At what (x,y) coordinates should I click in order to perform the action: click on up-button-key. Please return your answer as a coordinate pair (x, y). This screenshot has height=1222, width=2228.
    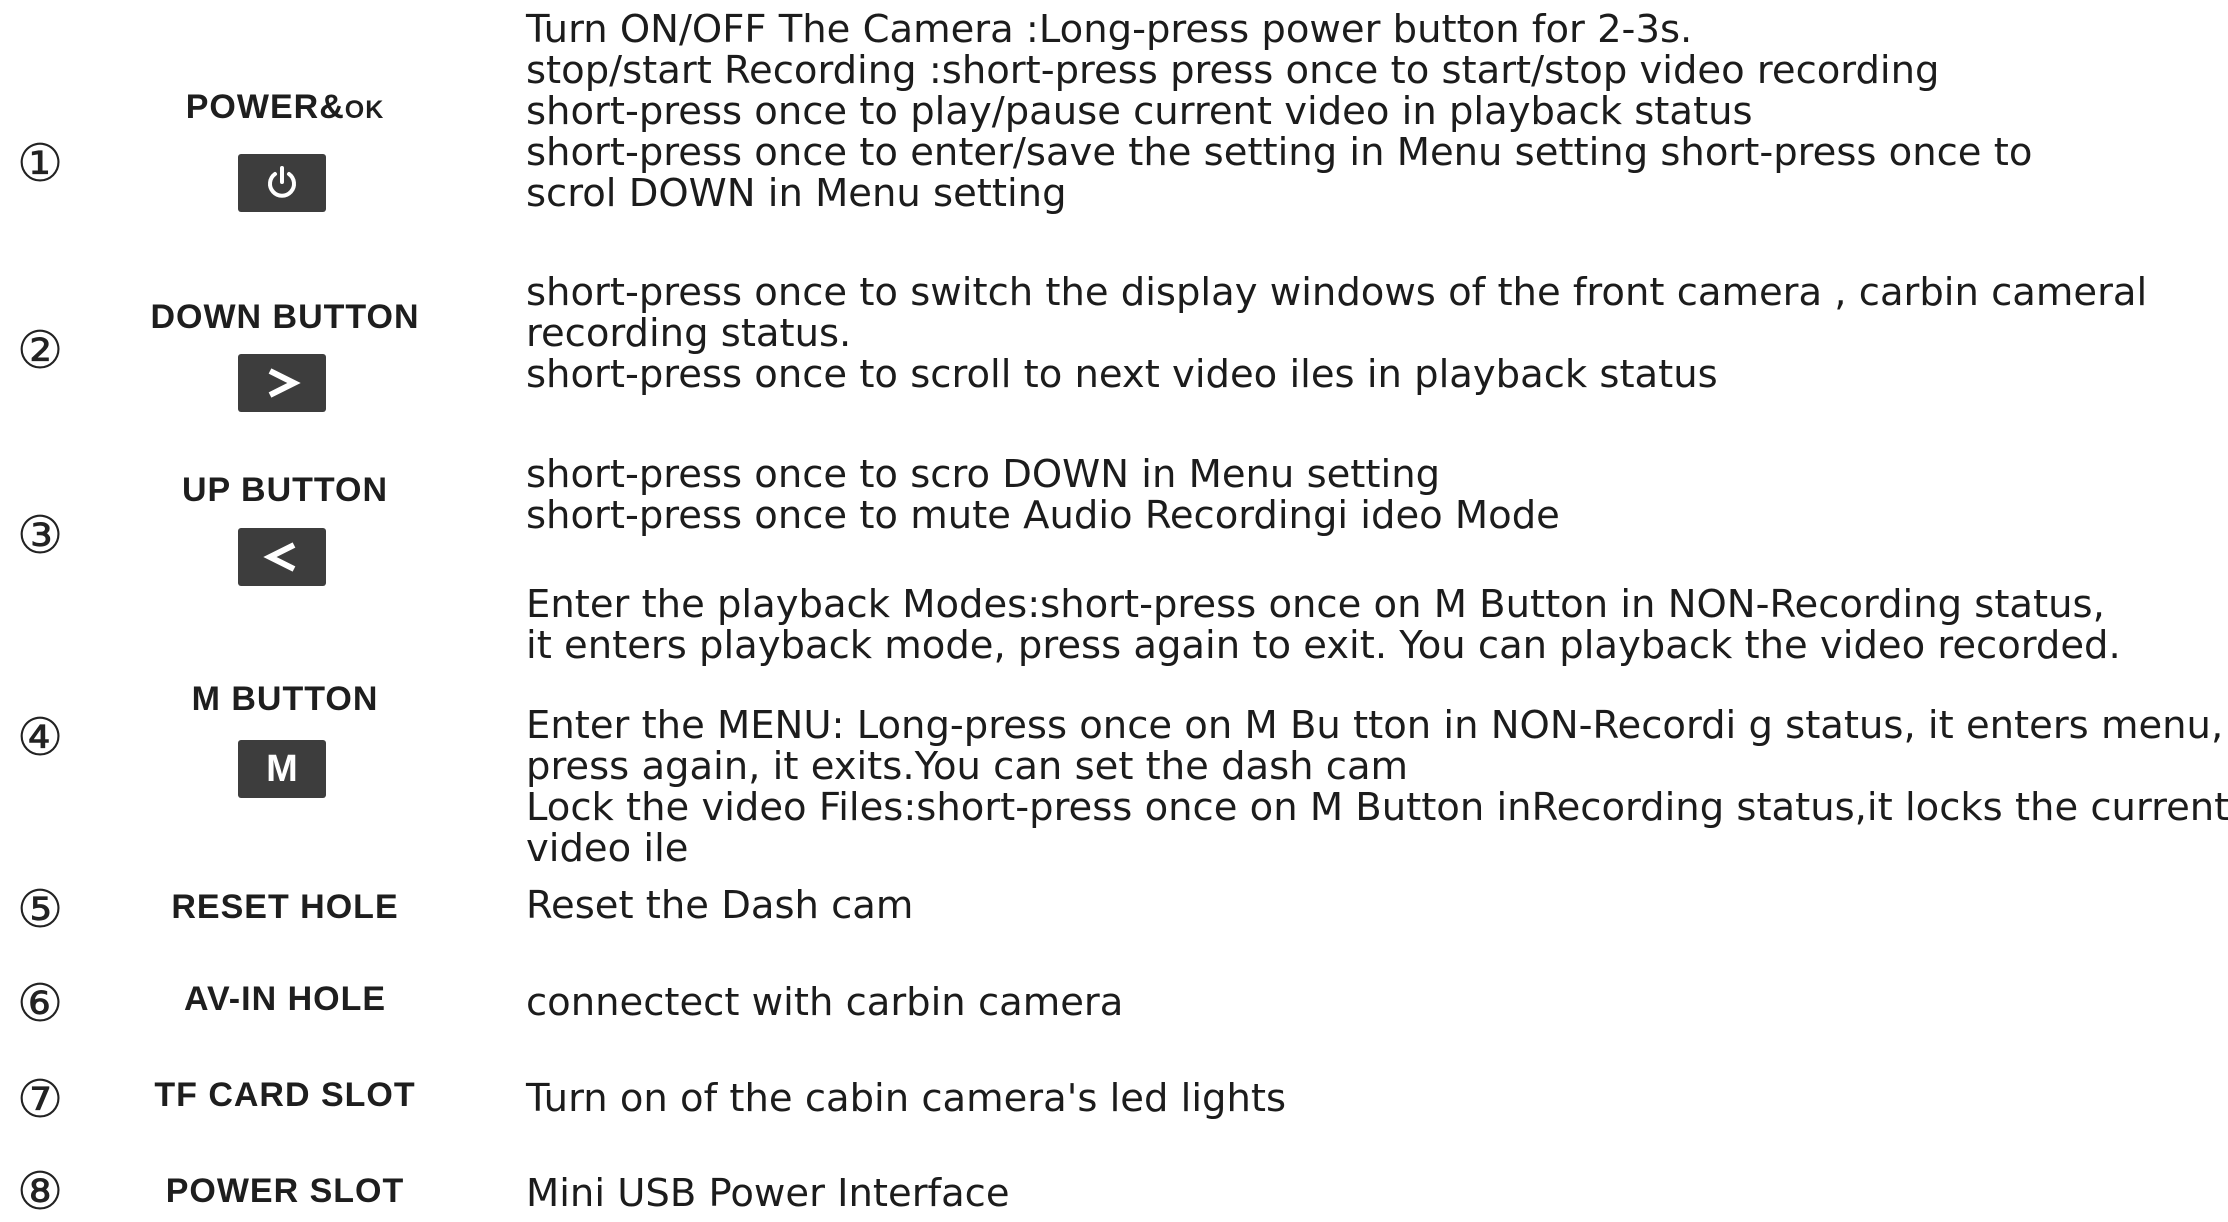
    Looking at the image, I should click on (282, 557).